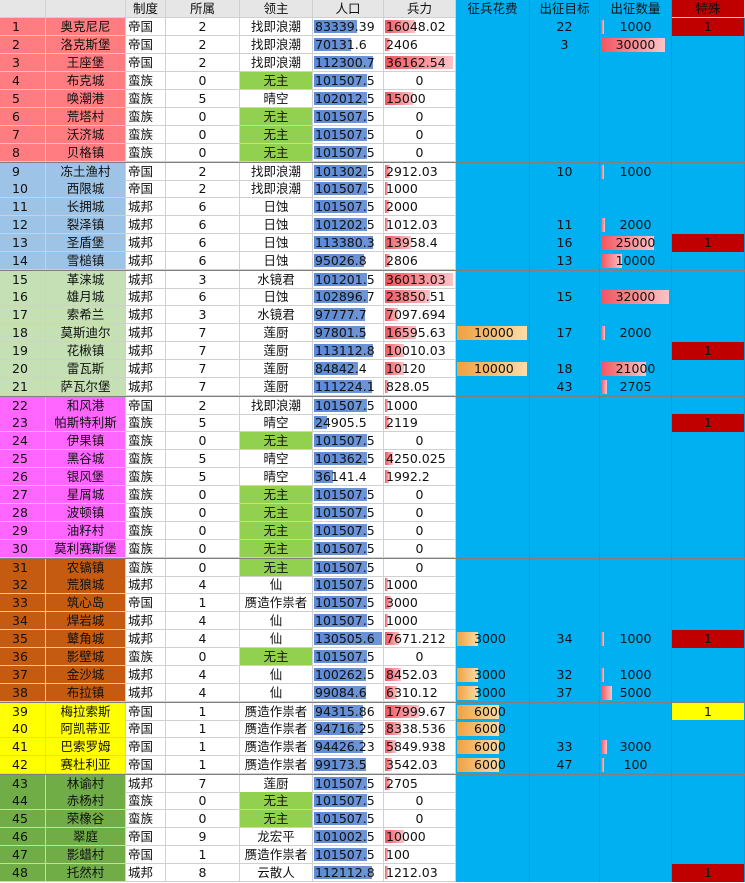 Image resolution: width=745 pixels, height=883 pixels. Describe the element at coordinates (23, 675) in the screenshot. I see `cell-index: 37` at that location.